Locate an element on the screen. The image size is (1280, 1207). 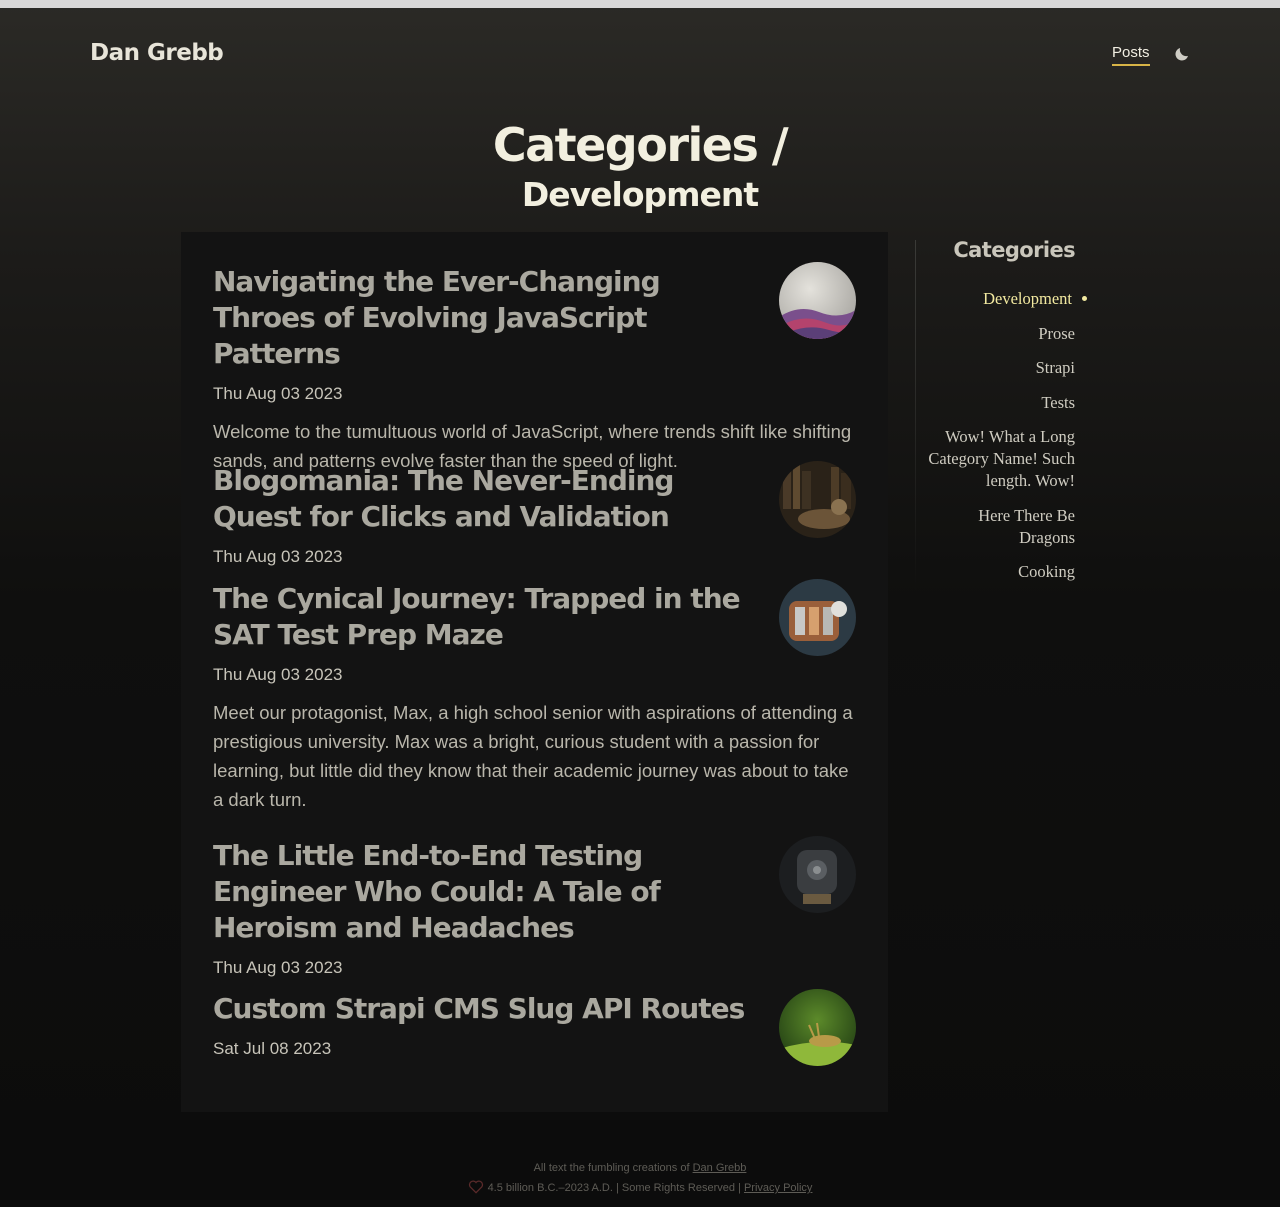
moon-icon is located at coordinates (1181, 54).